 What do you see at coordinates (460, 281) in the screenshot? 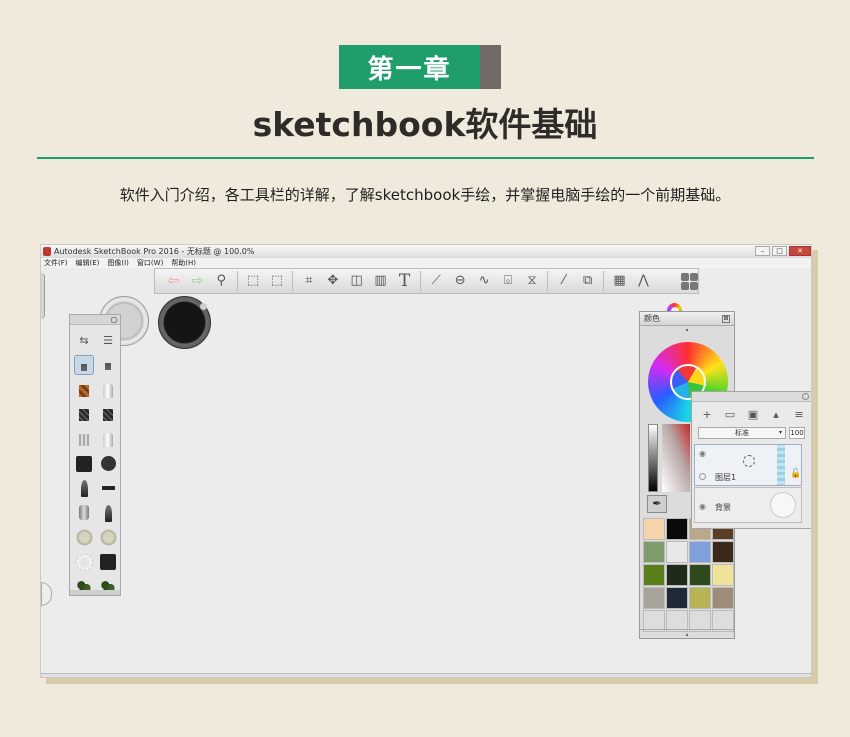
I see `ellipse-icon: ⊖` at bounding box center [460, 281].